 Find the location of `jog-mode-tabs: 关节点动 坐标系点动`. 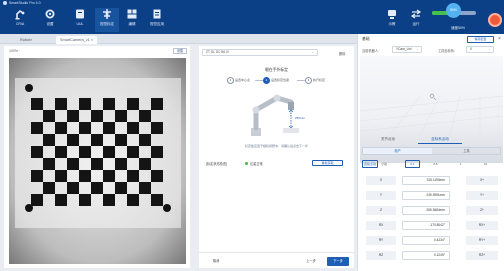

jog-mode-tabs: 关节点动 坐标系点动 is located at coordinates (431, 139).